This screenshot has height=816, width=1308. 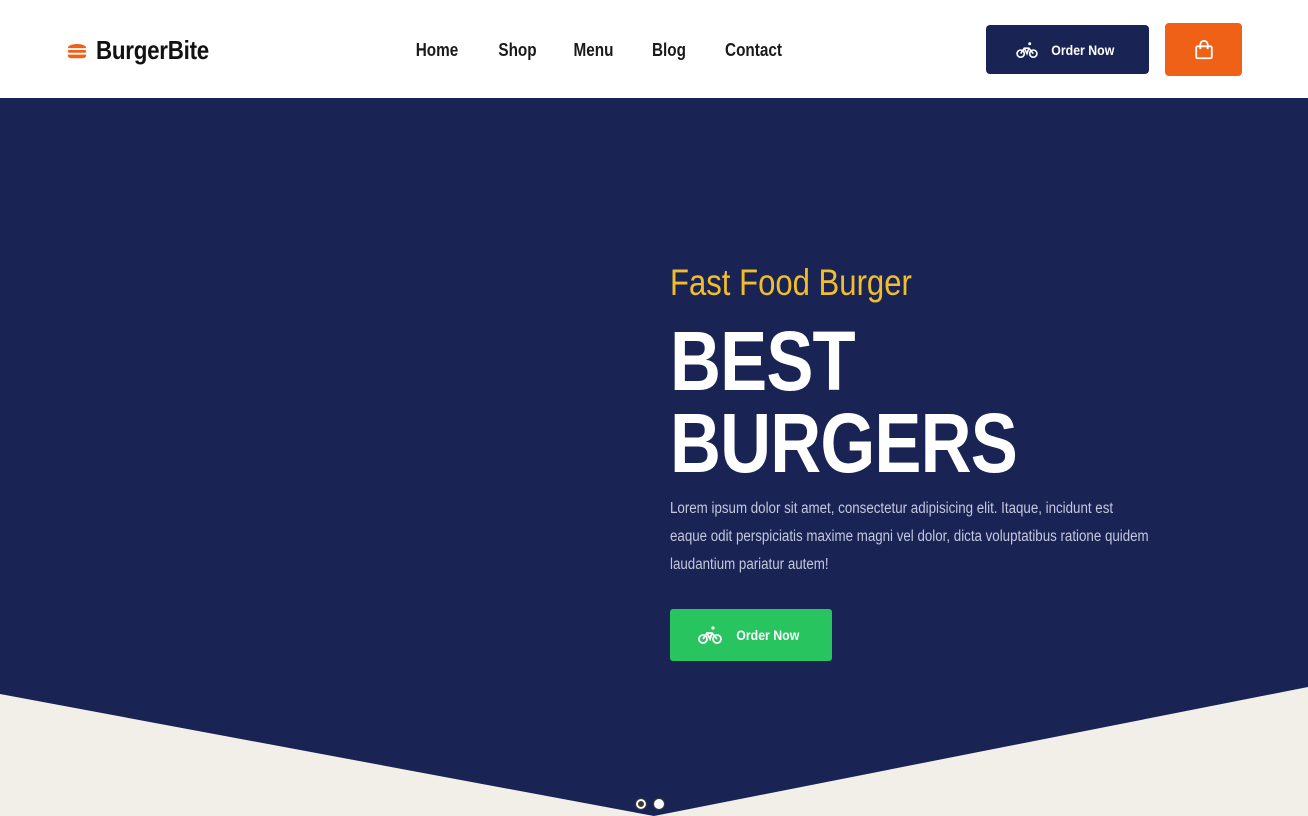 What do you see at coordinates (844, 443) in the screenshot?
I see `hero-title-line-2: BURGERS` at bounding box center [844, 443].